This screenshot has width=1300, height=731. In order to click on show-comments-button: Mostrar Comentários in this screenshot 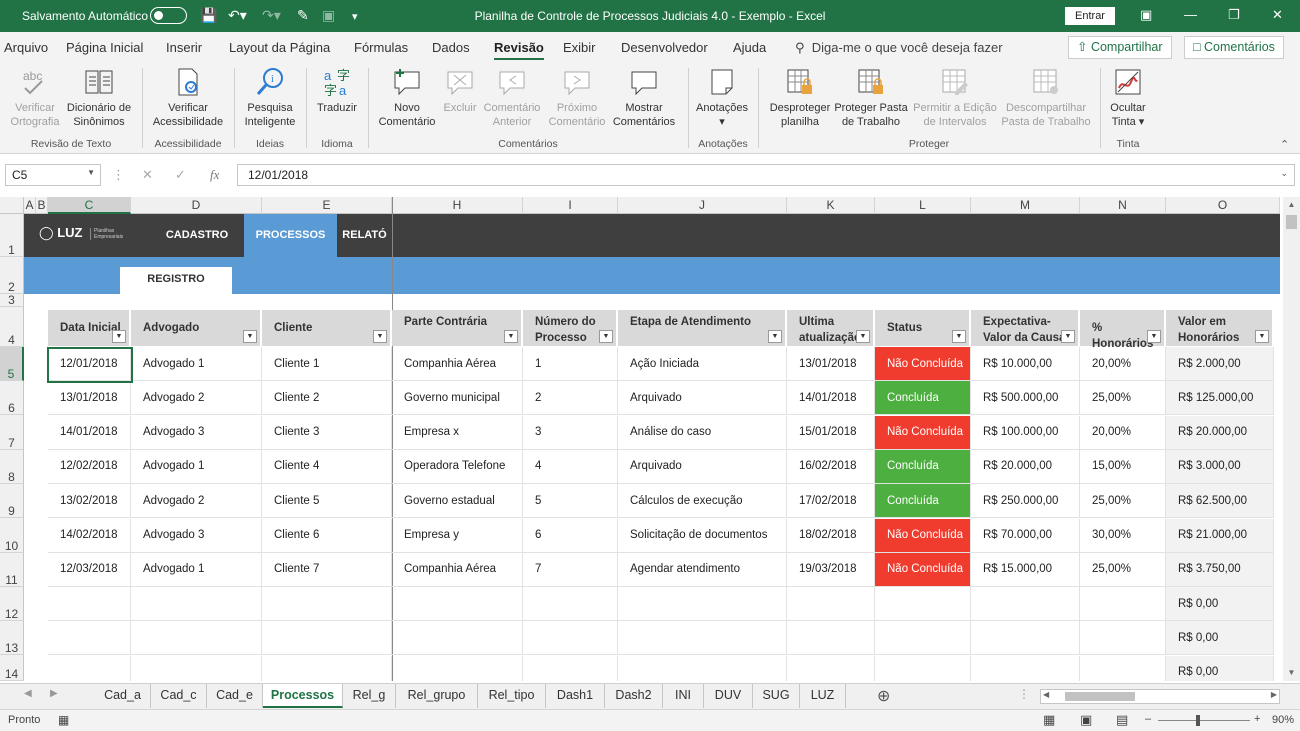, I will do `click(644, 97)`.